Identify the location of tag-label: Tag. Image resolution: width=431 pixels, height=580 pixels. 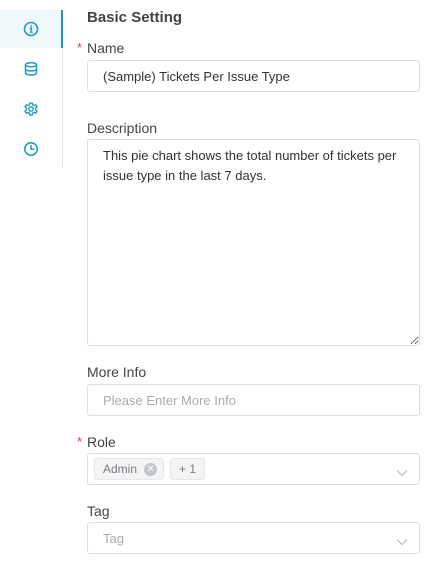
(98, 511).